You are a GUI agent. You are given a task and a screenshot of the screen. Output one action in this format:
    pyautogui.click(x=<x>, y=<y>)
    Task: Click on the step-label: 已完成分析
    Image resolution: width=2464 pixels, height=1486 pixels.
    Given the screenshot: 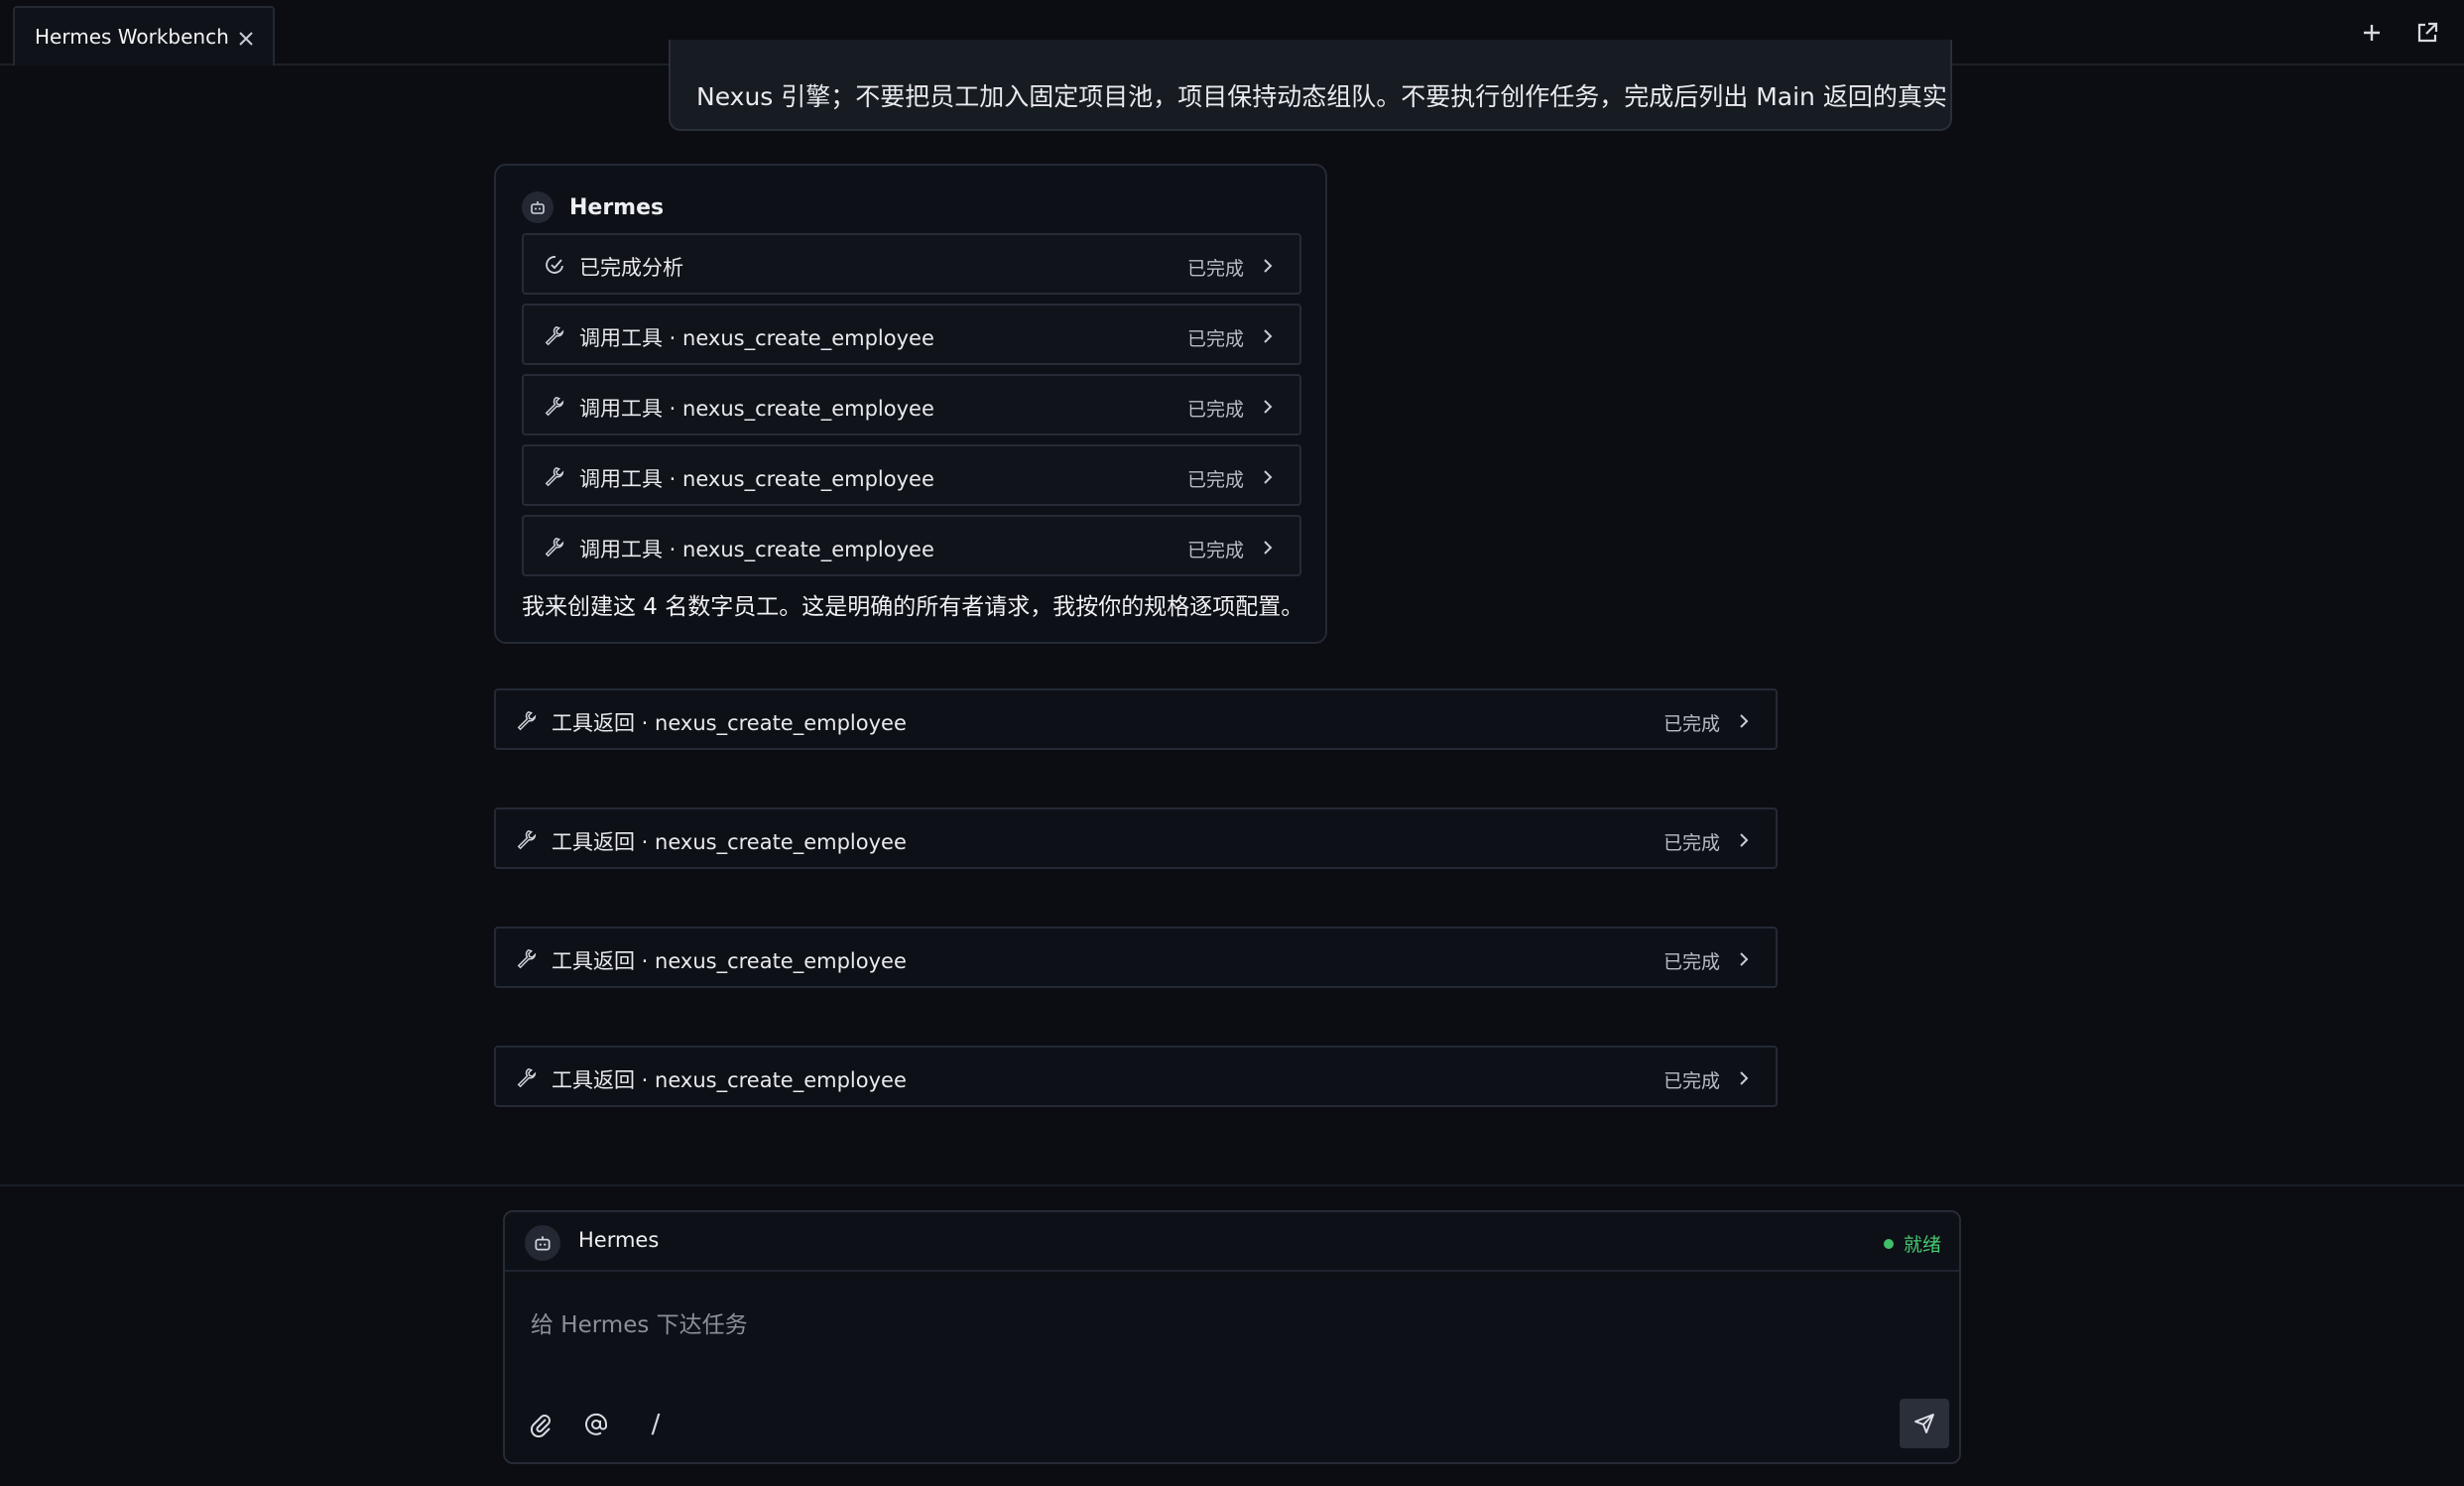 What is the action you would take?
    pyautogui.click(x=631, y=268)
    